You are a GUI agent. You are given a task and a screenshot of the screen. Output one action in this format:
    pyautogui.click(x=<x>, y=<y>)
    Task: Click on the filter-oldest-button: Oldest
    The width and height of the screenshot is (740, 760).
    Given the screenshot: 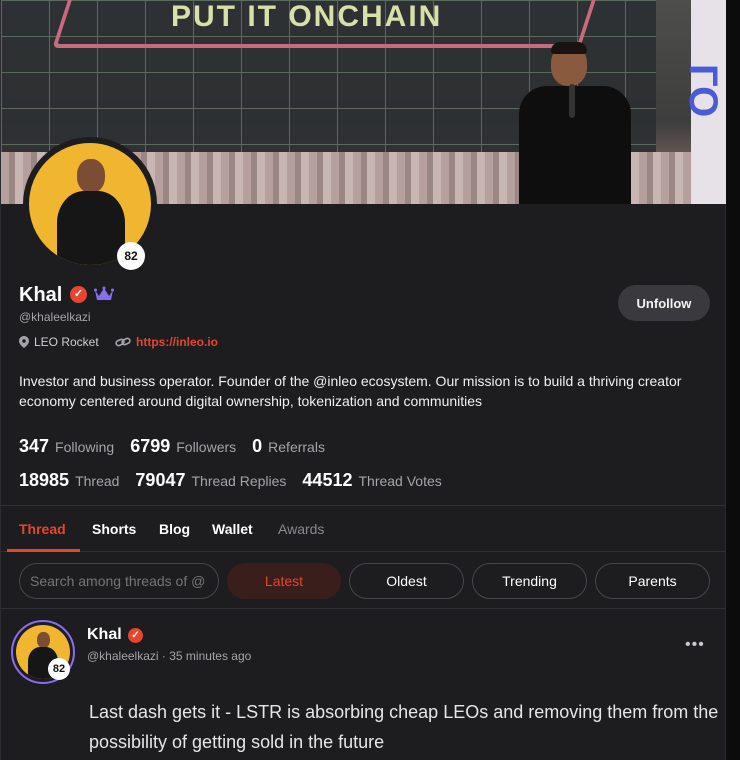 What is the action you would take?
    pyautogui.click(x=406, y=581)
    